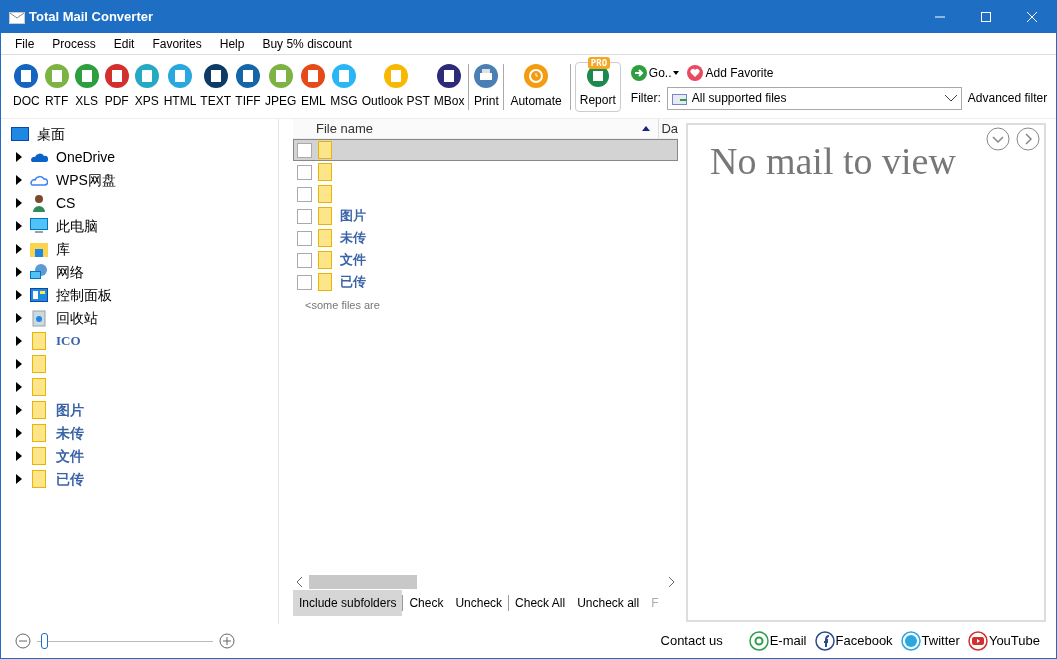  Describe the element at coordinates (26, 86) in the screenshot. I see `format-button: DOC` at that location.